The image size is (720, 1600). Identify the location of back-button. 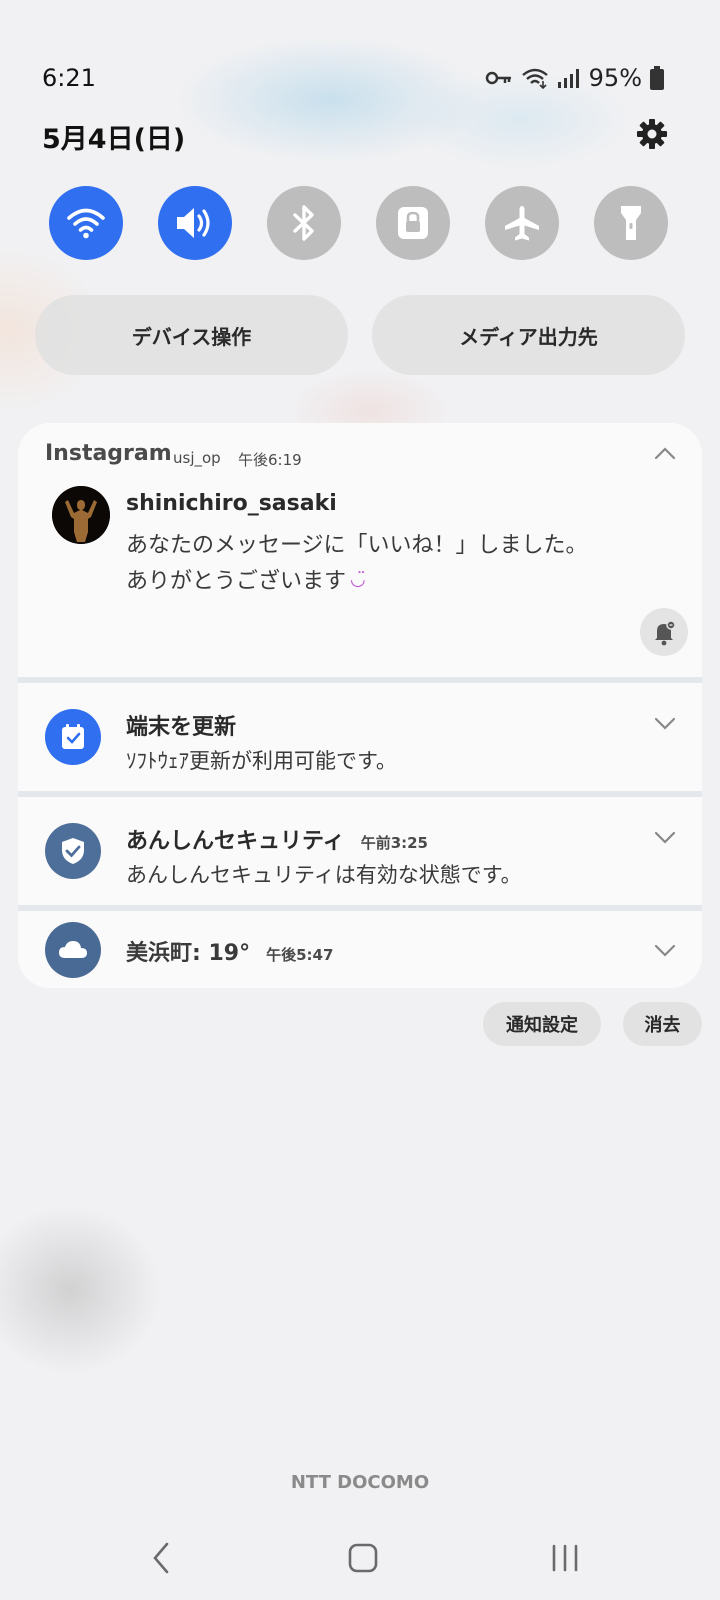
(162, 1560).